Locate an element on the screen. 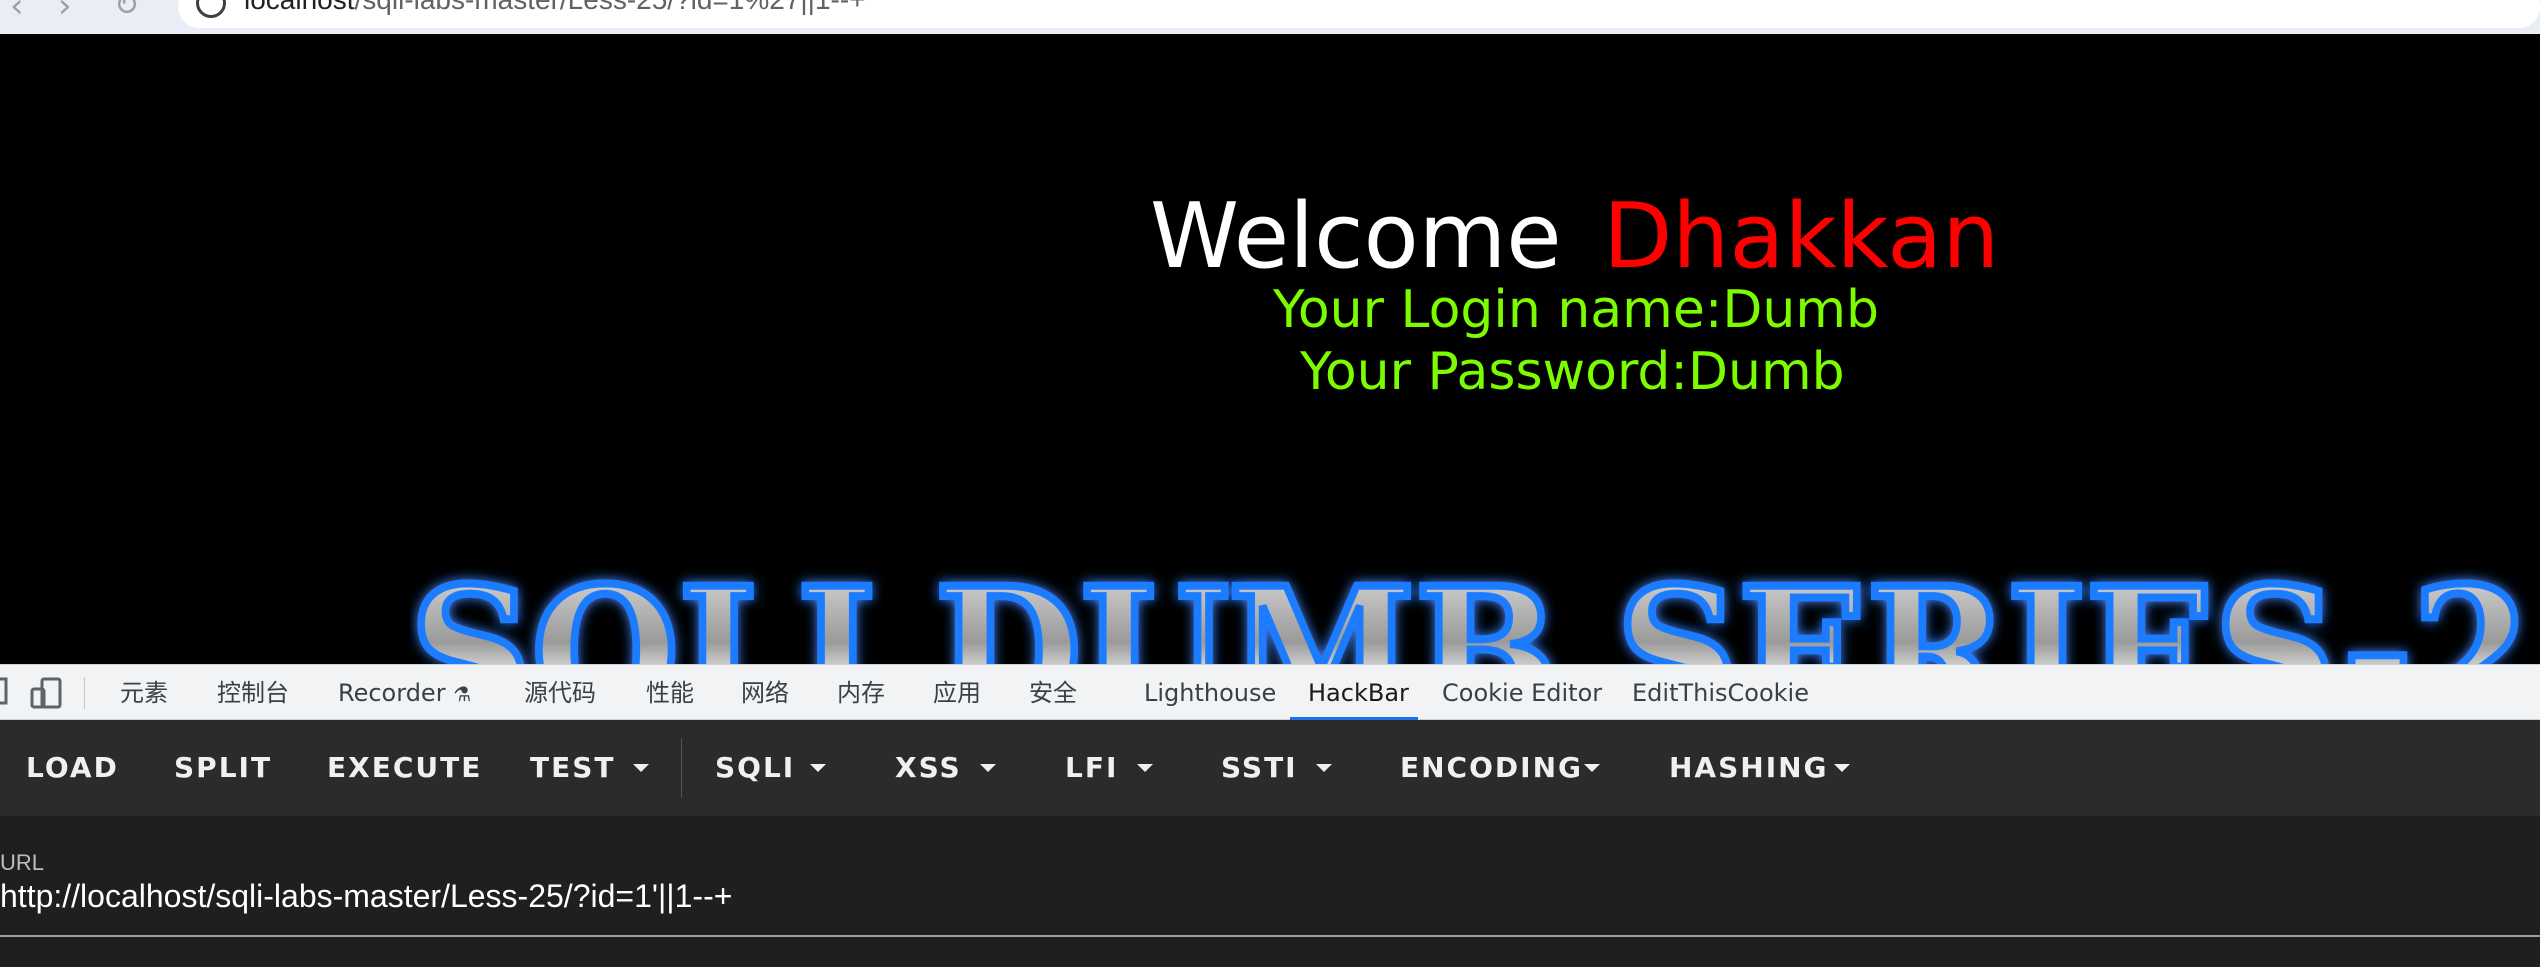  flask-icon: ⚗ is located at coordinates (462, 694).